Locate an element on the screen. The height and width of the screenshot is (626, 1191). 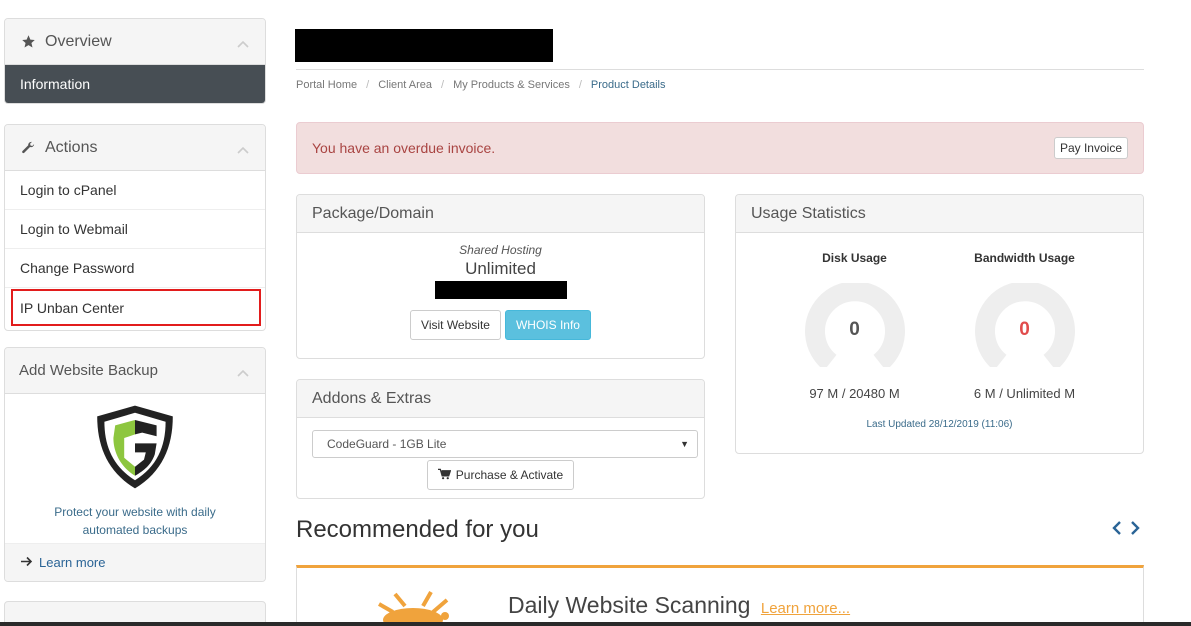
star-icon is located at coordinates (28, 42).